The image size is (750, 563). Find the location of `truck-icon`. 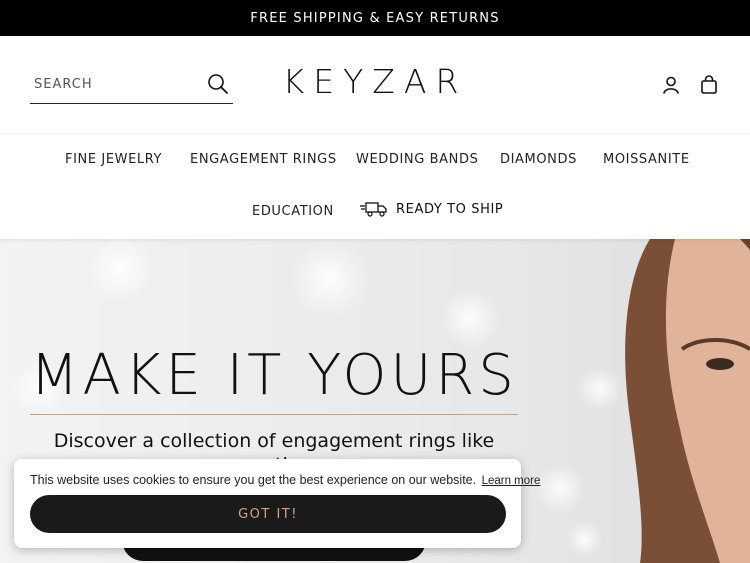

truck-icon is located at coordinates (373, 209).